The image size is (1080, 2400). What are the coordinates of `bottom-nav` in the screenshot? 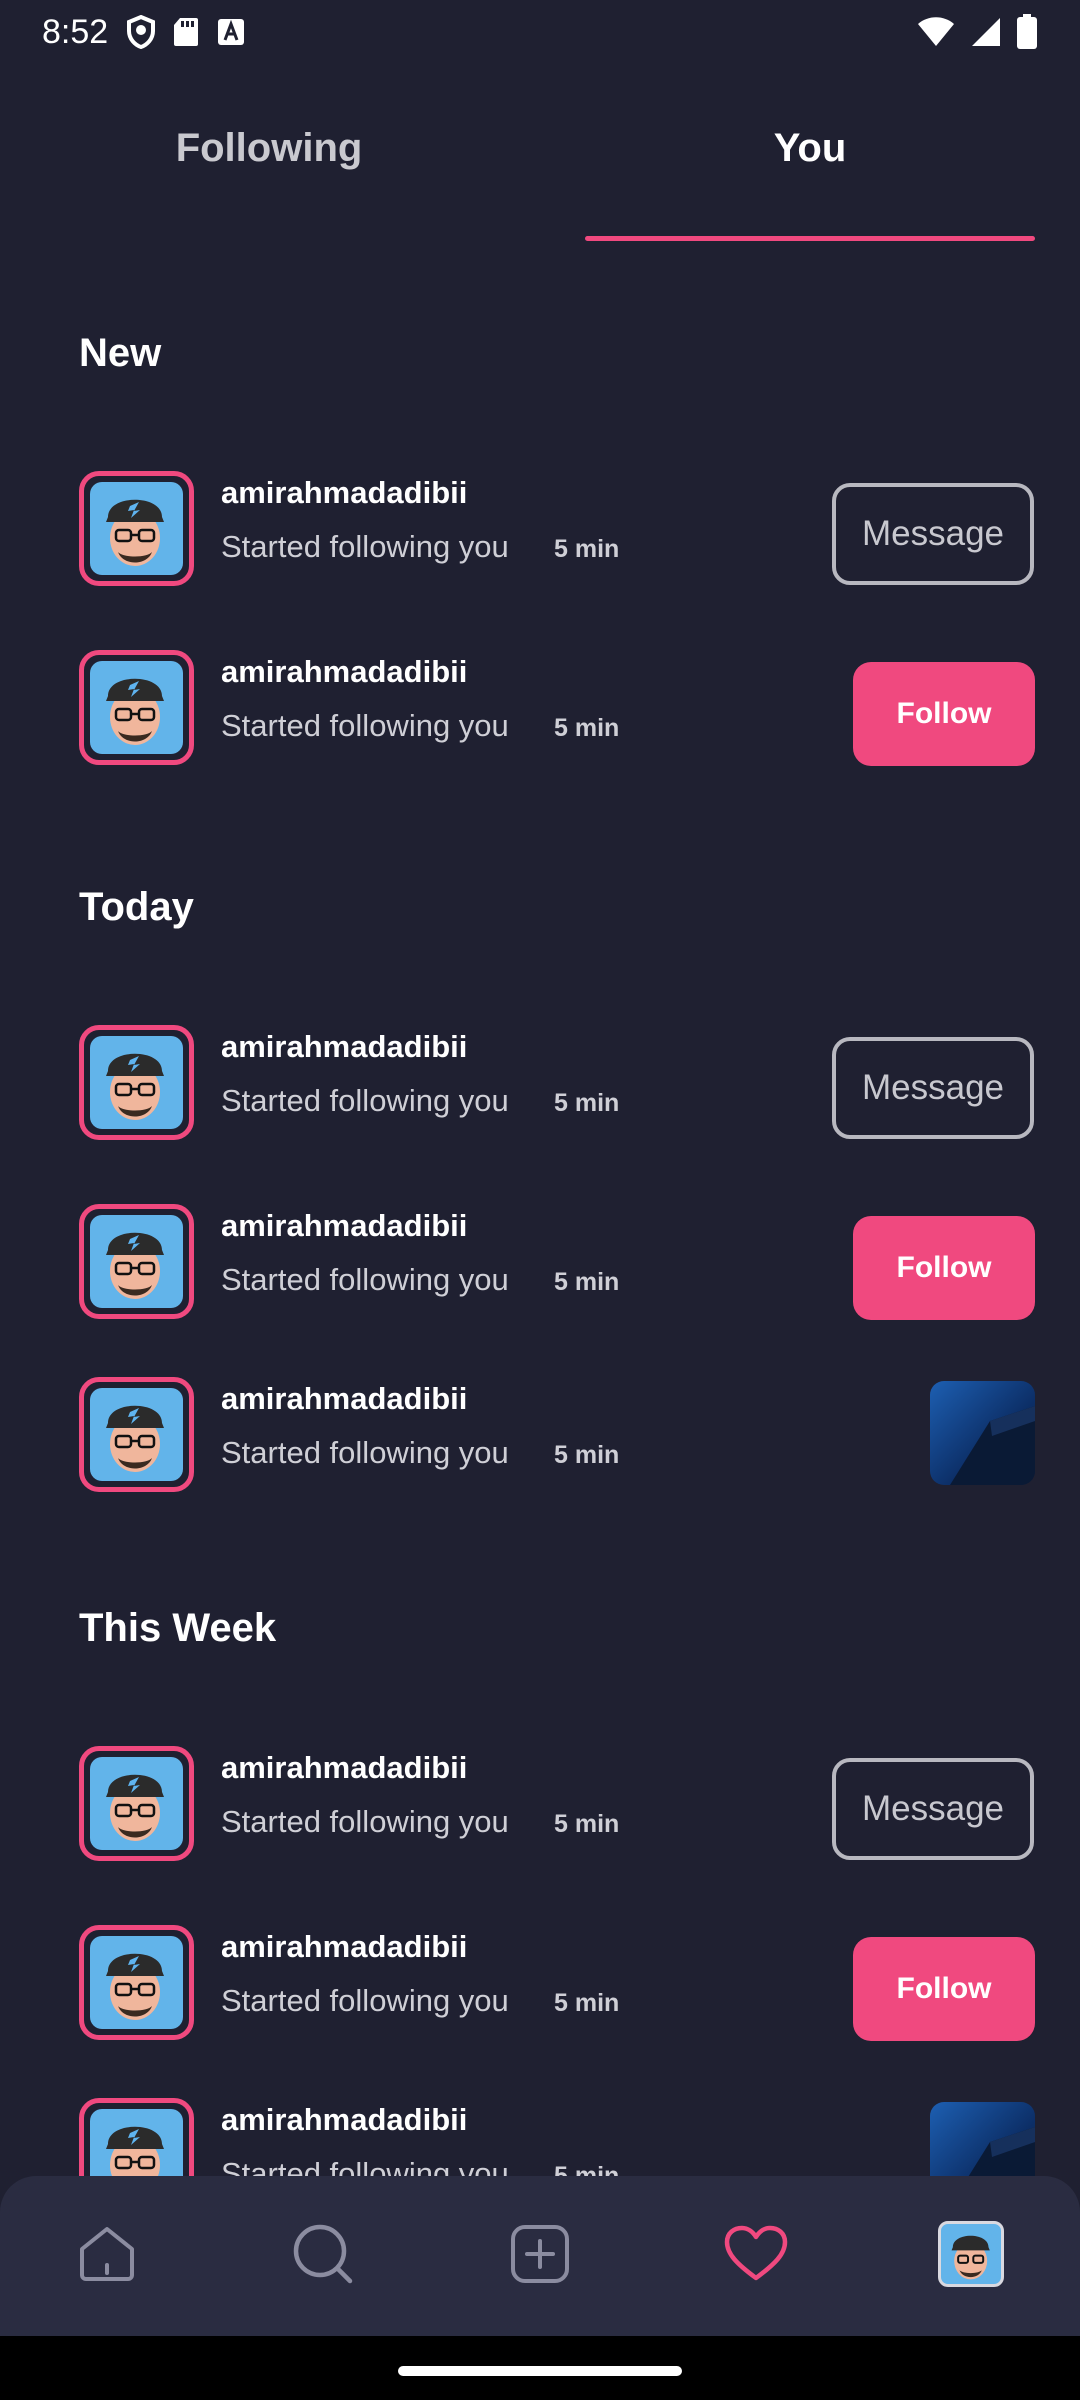 It's located at (540, 2256).